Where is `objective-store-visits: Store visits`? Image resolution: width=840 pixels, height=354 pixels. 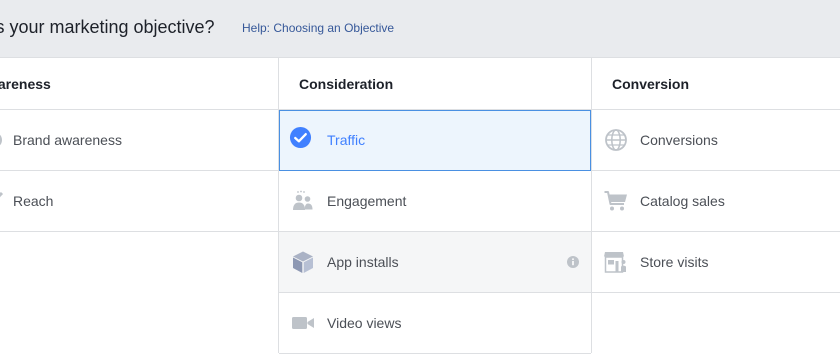
objective-store-visits: Store visits is located at coordinates (716, 262).